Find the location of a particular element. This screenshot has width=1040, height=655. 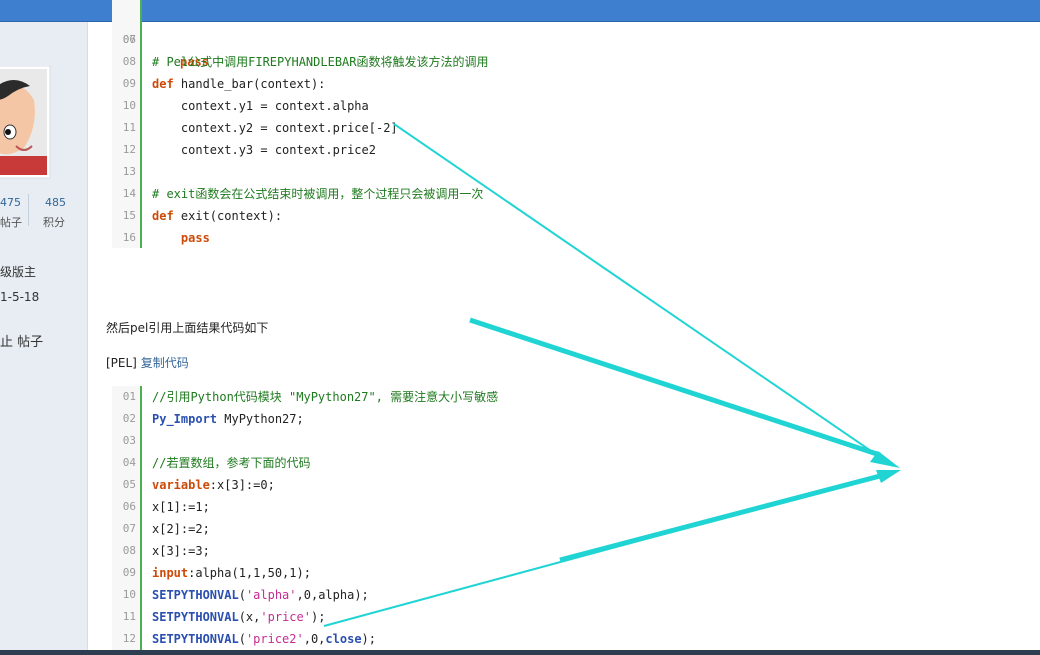

line-number: 01 is located at coordinates (129, 396).